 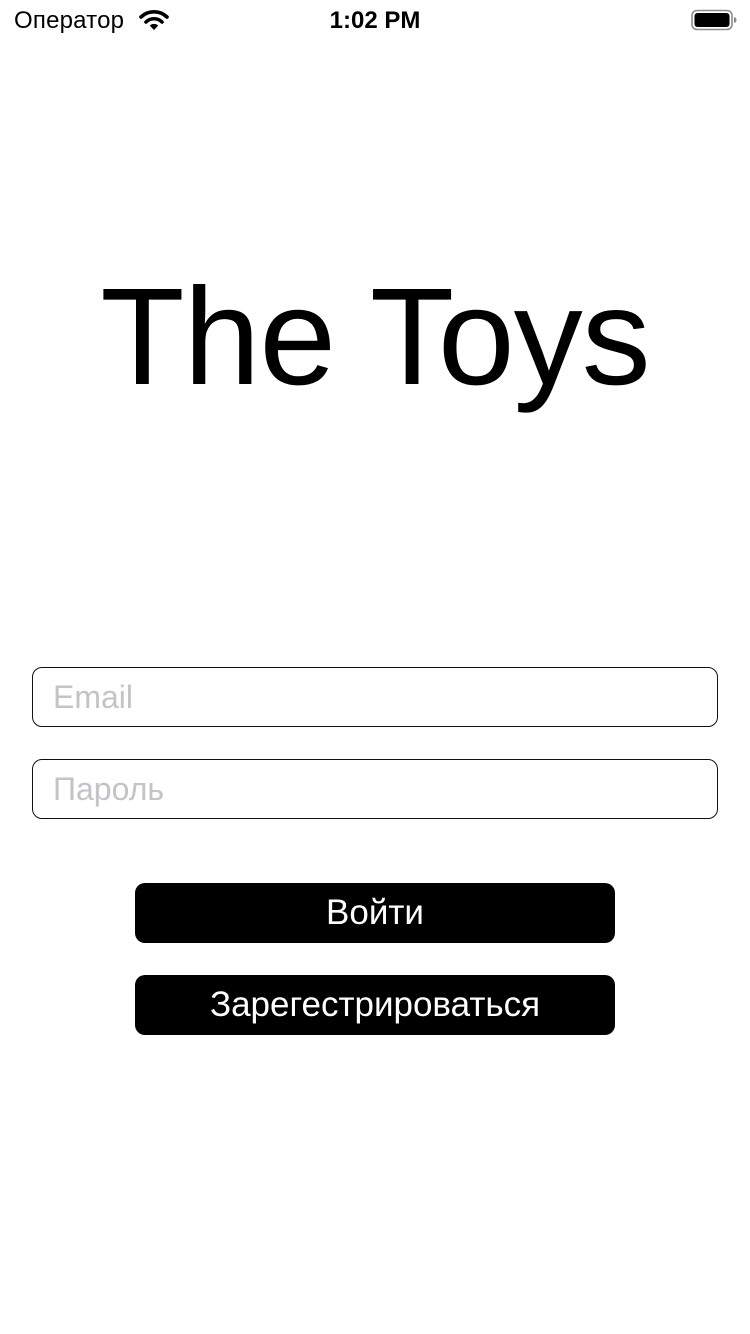 I want to click on battery-full-icon, so click(x=714, y=20).